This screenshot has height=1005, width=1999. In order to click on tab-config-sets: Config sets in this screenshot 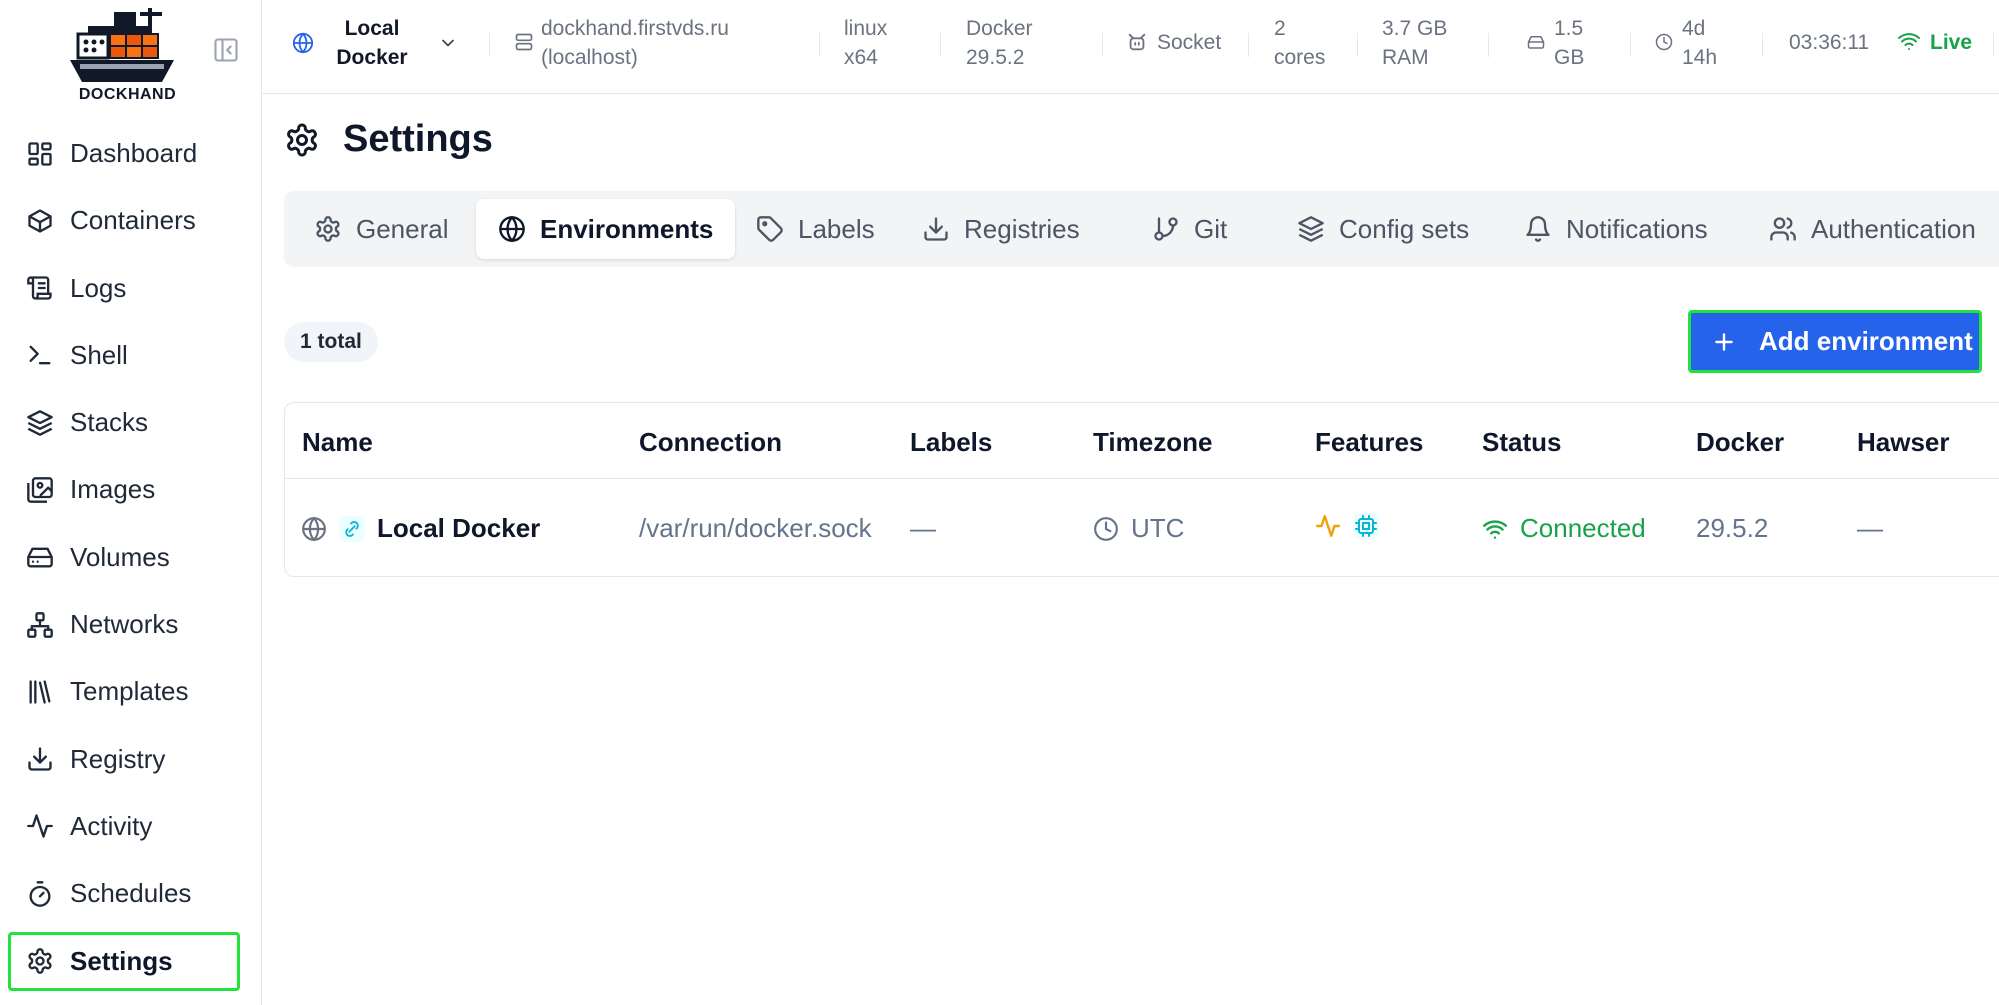, I will do `click(1383, 229)`.